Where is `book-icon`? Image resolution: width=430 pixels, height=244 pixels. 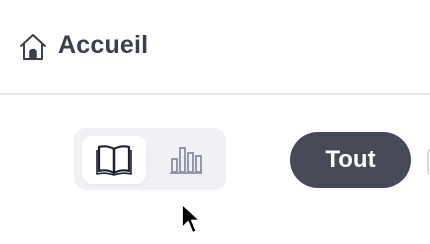 book-icon is located at coordinates (114, 160).